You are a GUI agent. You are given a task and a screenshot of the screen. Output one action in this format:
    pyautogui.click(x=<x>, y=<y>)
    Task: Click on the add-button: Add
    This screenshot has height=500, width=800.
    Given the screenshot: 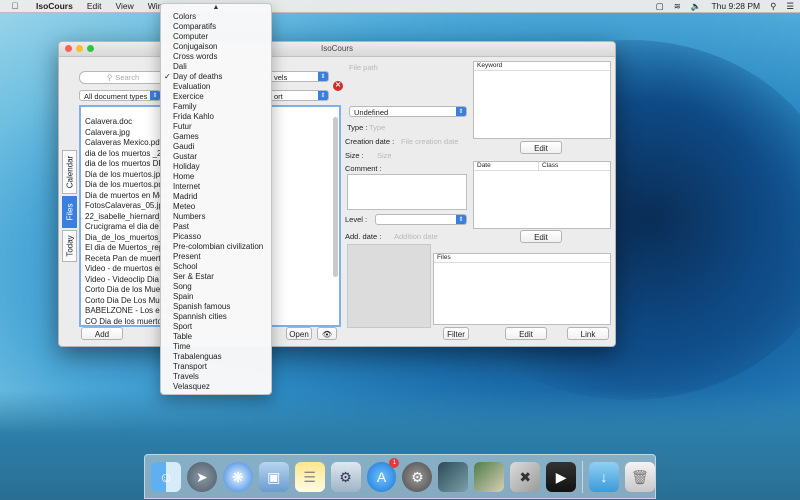 What is the action you would take?
    pyautogui.click(x=102, y=333)
    